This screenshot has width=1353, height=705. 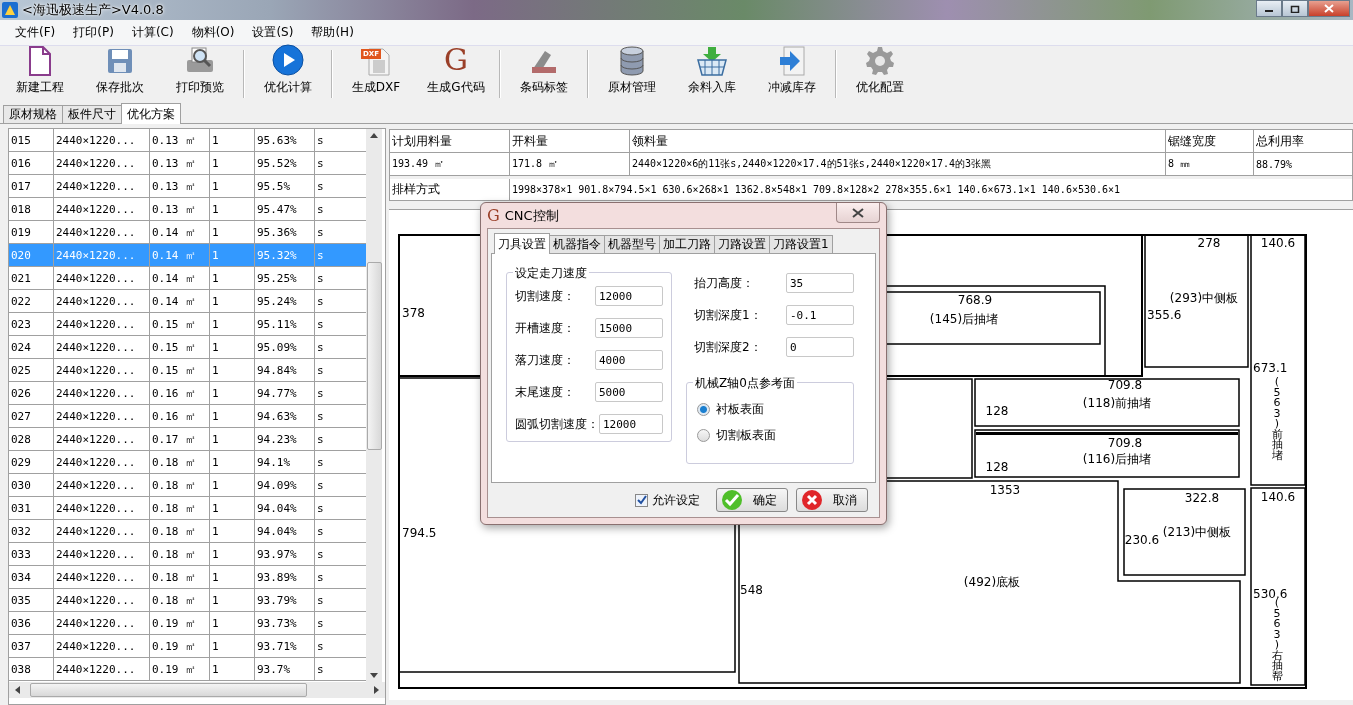 I want to click on table-row: 029 2440×1220... 0.18 ㎡ 1 94.1% s, so click(x=187, y=462).